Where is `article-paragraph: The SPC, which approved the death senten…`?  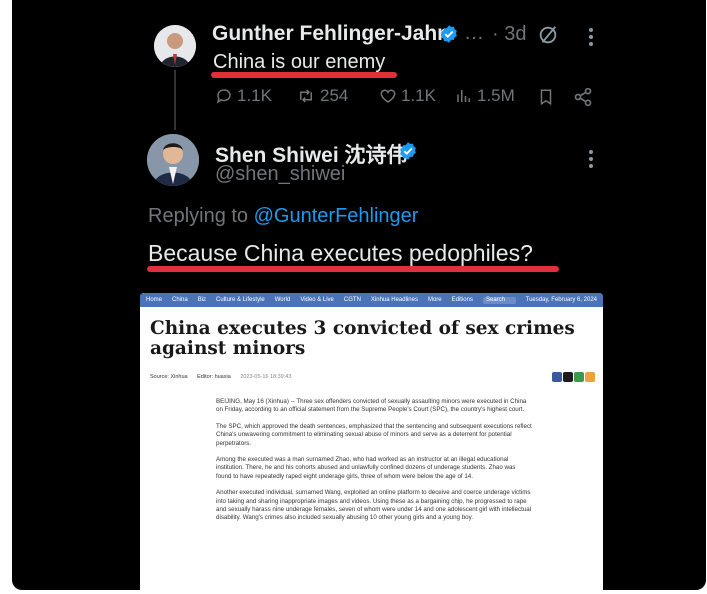 article-paragraph: The SPC, which approved the death senten… is located at coordinates (374, 434).